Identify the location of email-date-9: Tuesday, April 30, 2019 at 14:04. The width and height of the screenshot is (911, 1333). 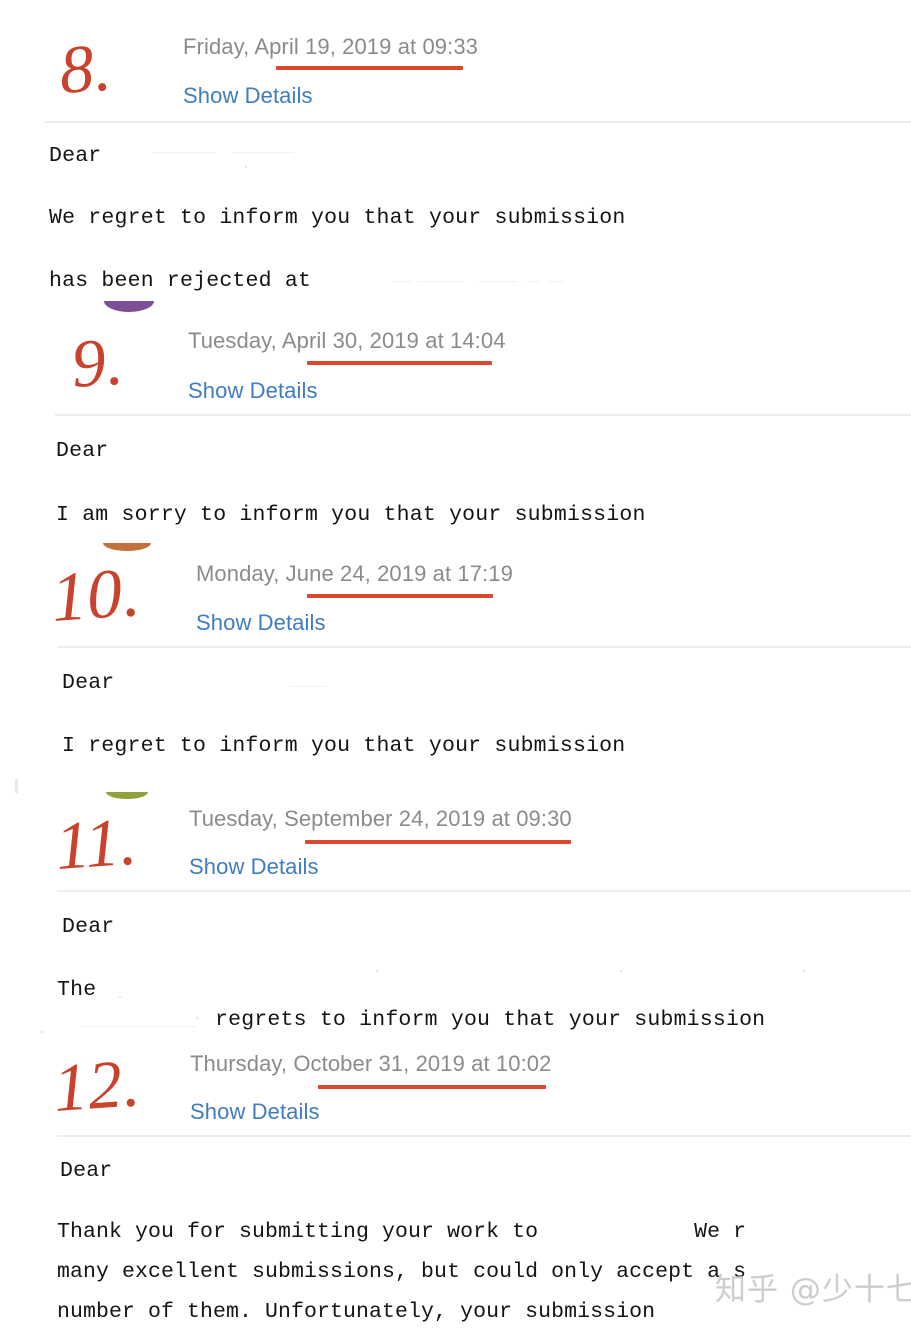
(347, 341).